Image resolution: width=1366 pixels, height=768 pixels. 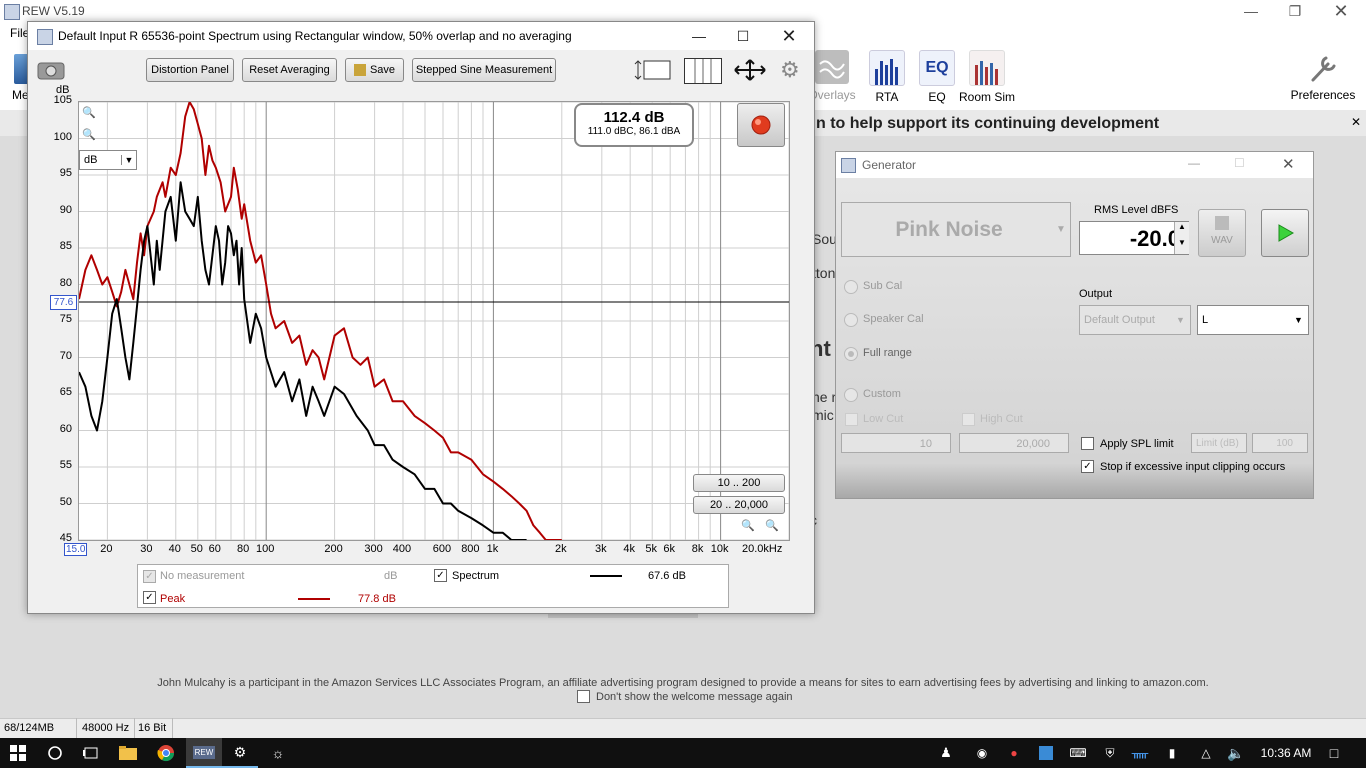 I want to click on rew-window-icon, so click(x=45, y=37).